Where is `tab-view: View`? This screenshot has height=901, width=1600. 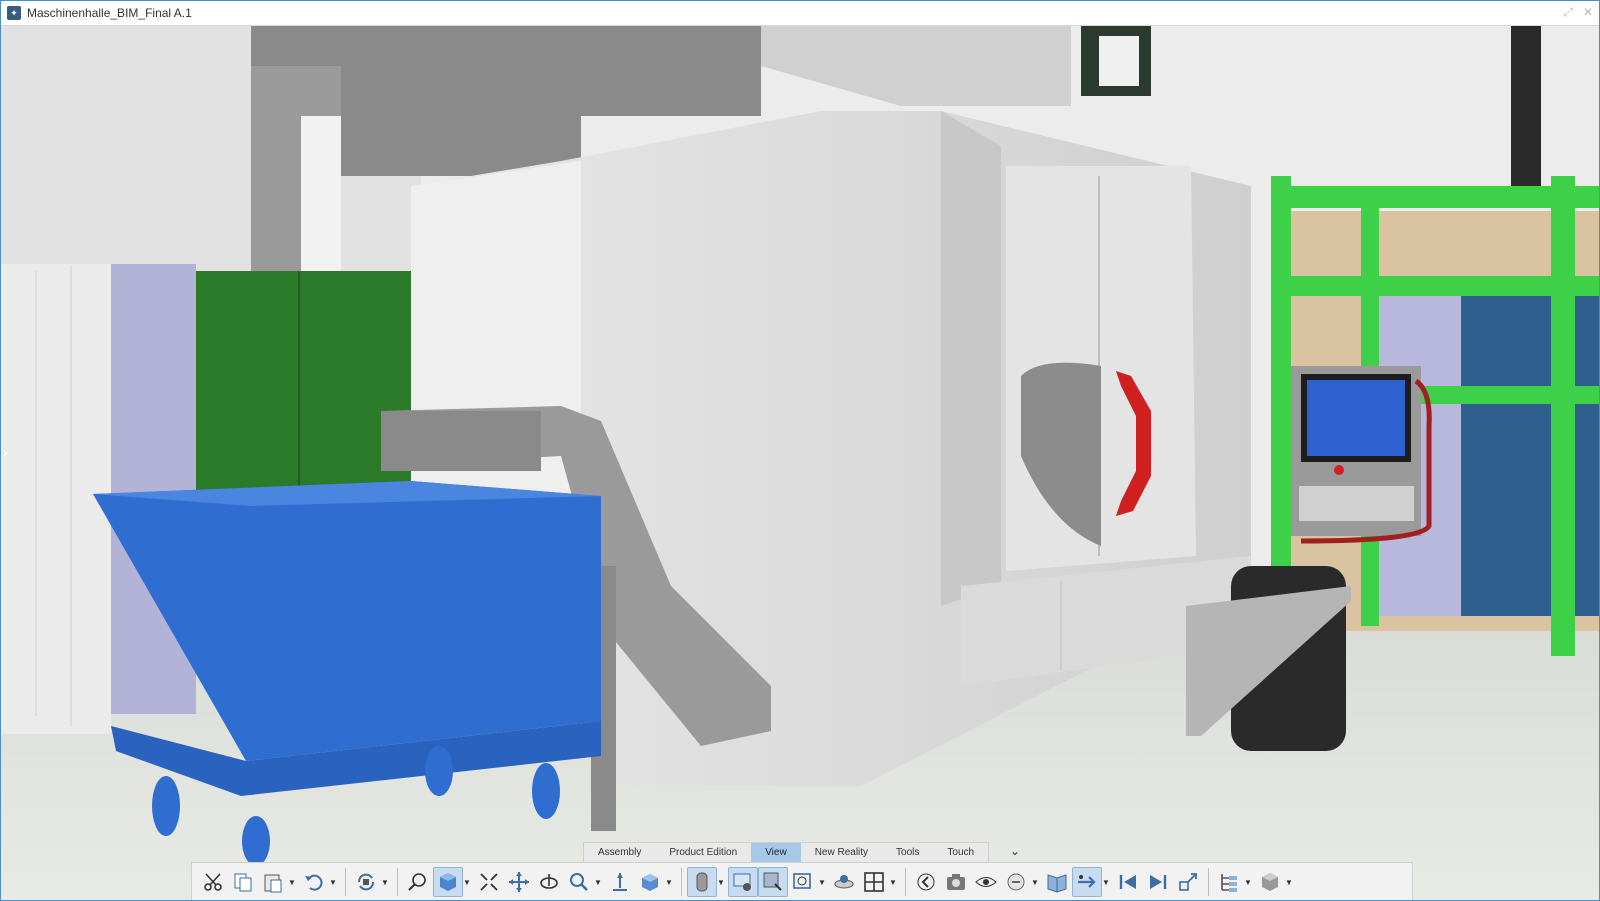 tab-view: View is located at coordinates (776, 853).